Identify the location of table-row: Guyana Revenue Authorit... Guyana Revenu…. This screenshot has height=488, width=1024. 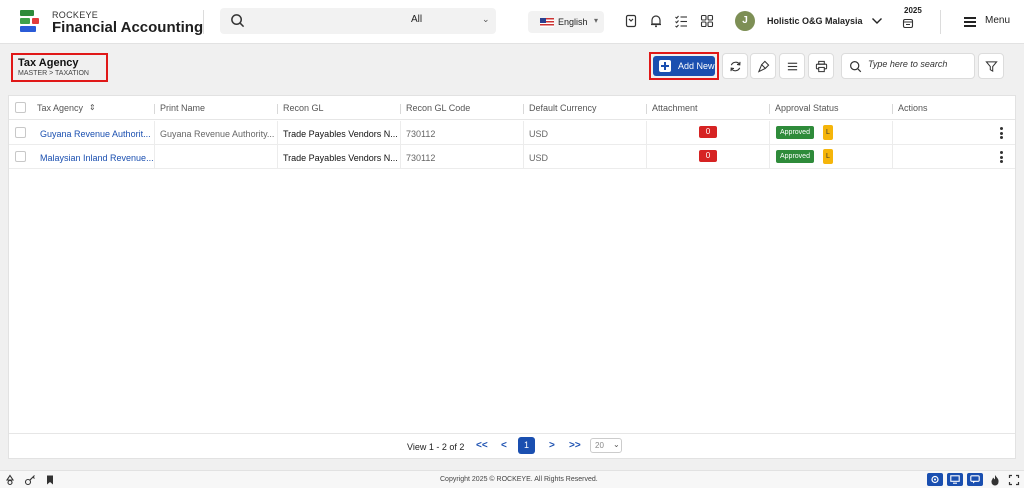
(512, 133).